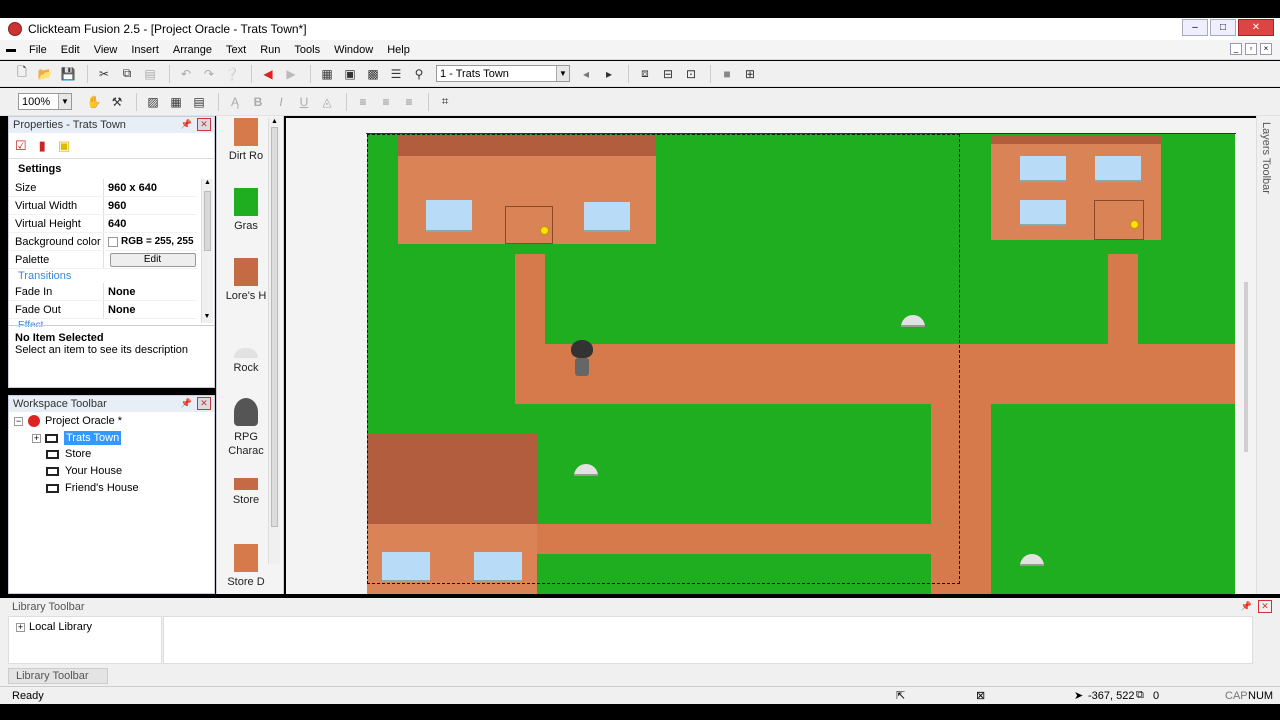 This screenshot has height=720, width=1280. Describe the element at coordinates (503, 73) in the screenshot. I see `frame-select: 1 - Trats Town ▼` at that location.